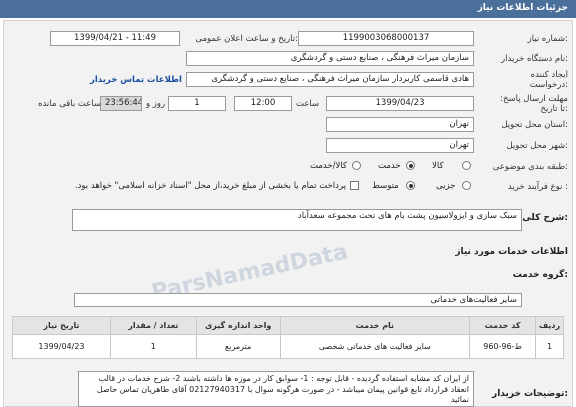 Image resolution: width=576 pixels, height=407 pixels. What do you see at coordinates (466, 185) in the screenshot?
I see `process-minor-radio` at bounding box center [466, 185].